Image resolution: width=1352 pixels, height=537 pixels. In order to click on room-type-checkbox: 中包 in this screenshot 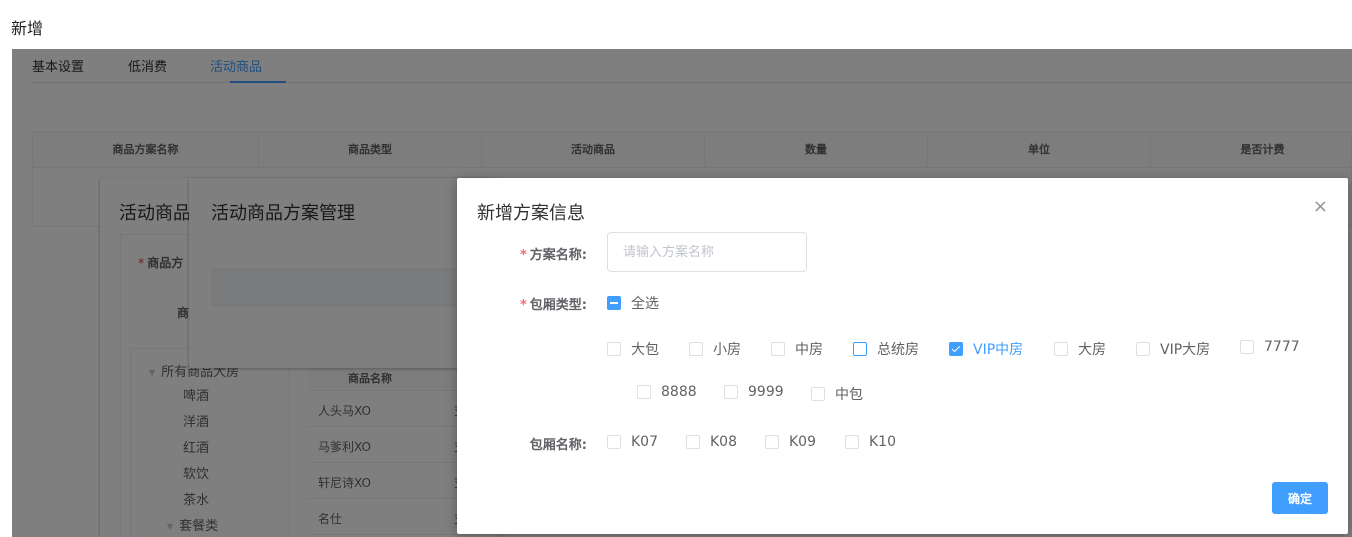, I will do `click(837, 394)`.